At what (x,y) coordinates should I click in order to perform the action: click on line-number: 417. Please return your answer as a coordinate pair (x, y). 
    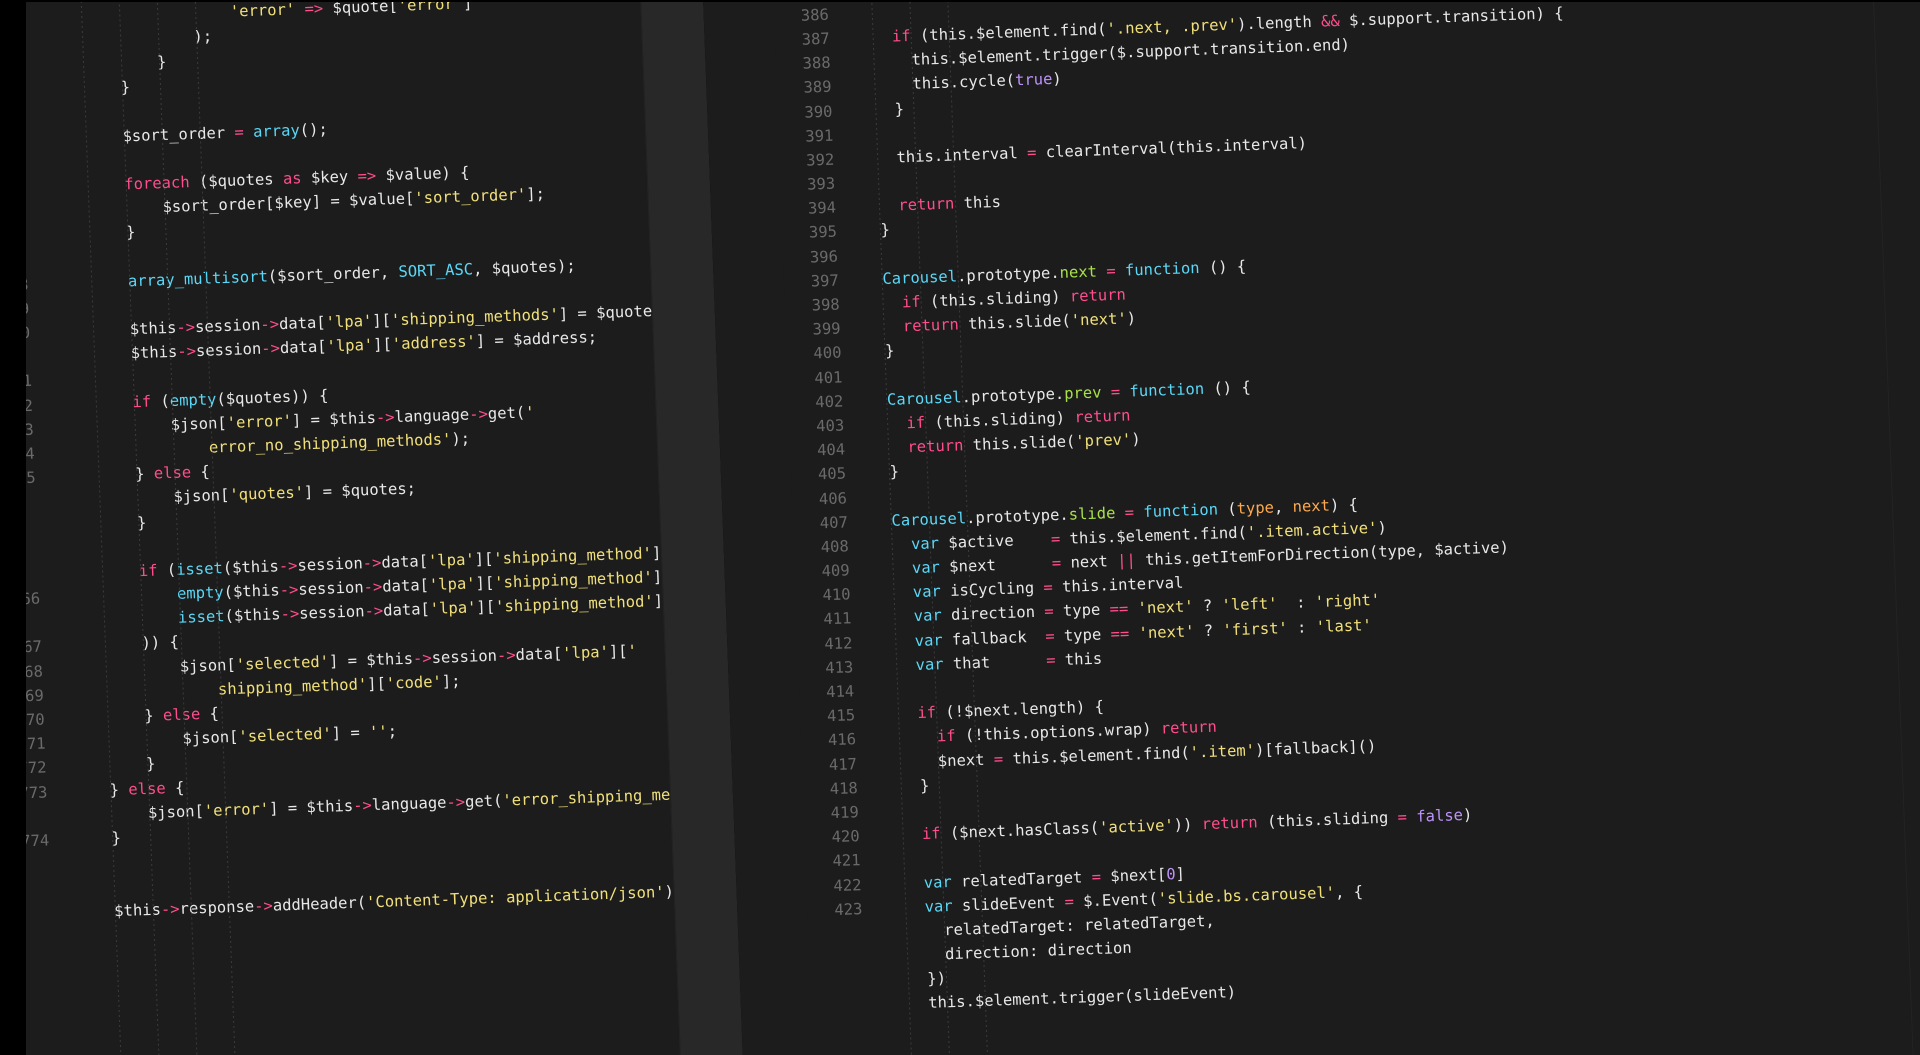
    Looking at the image, I should click on (843, 764).